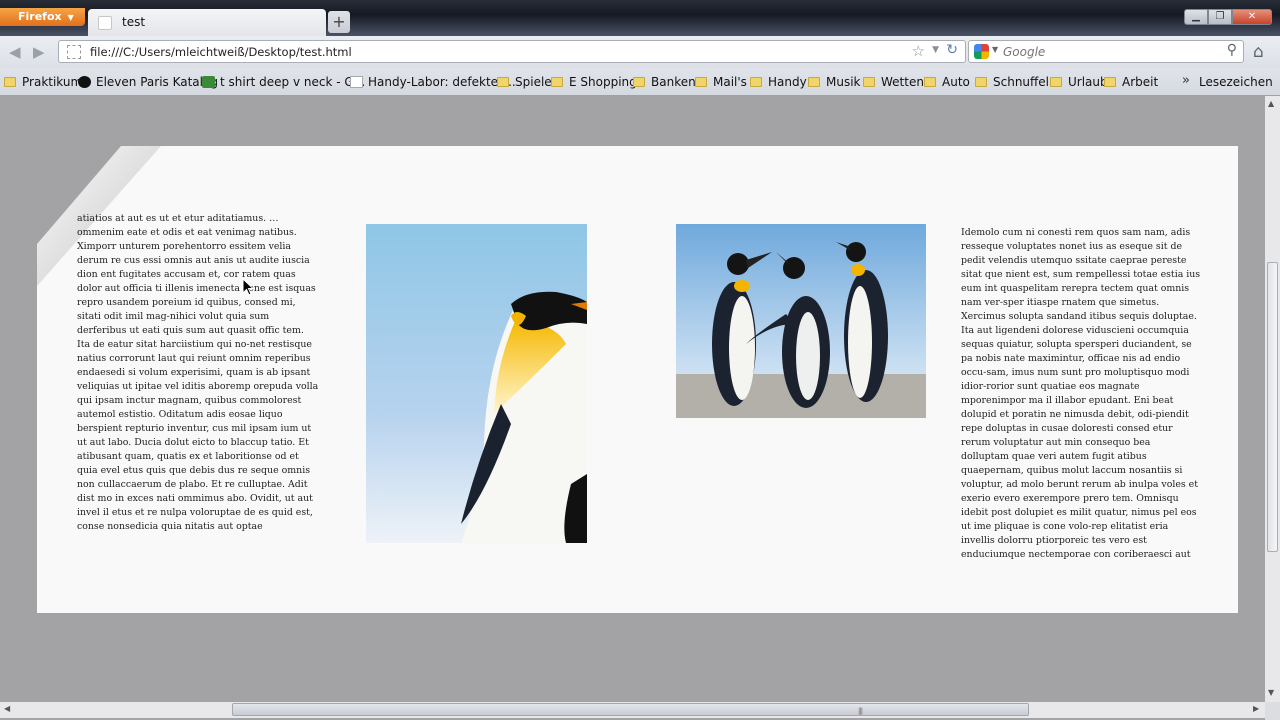 Image resolution: width=1280 pixels, height=720 pixels. What do you see at coordinates (1252, 17) in the screenshot?
I see `close-button: ✕` at bounding box center [1252, 17].